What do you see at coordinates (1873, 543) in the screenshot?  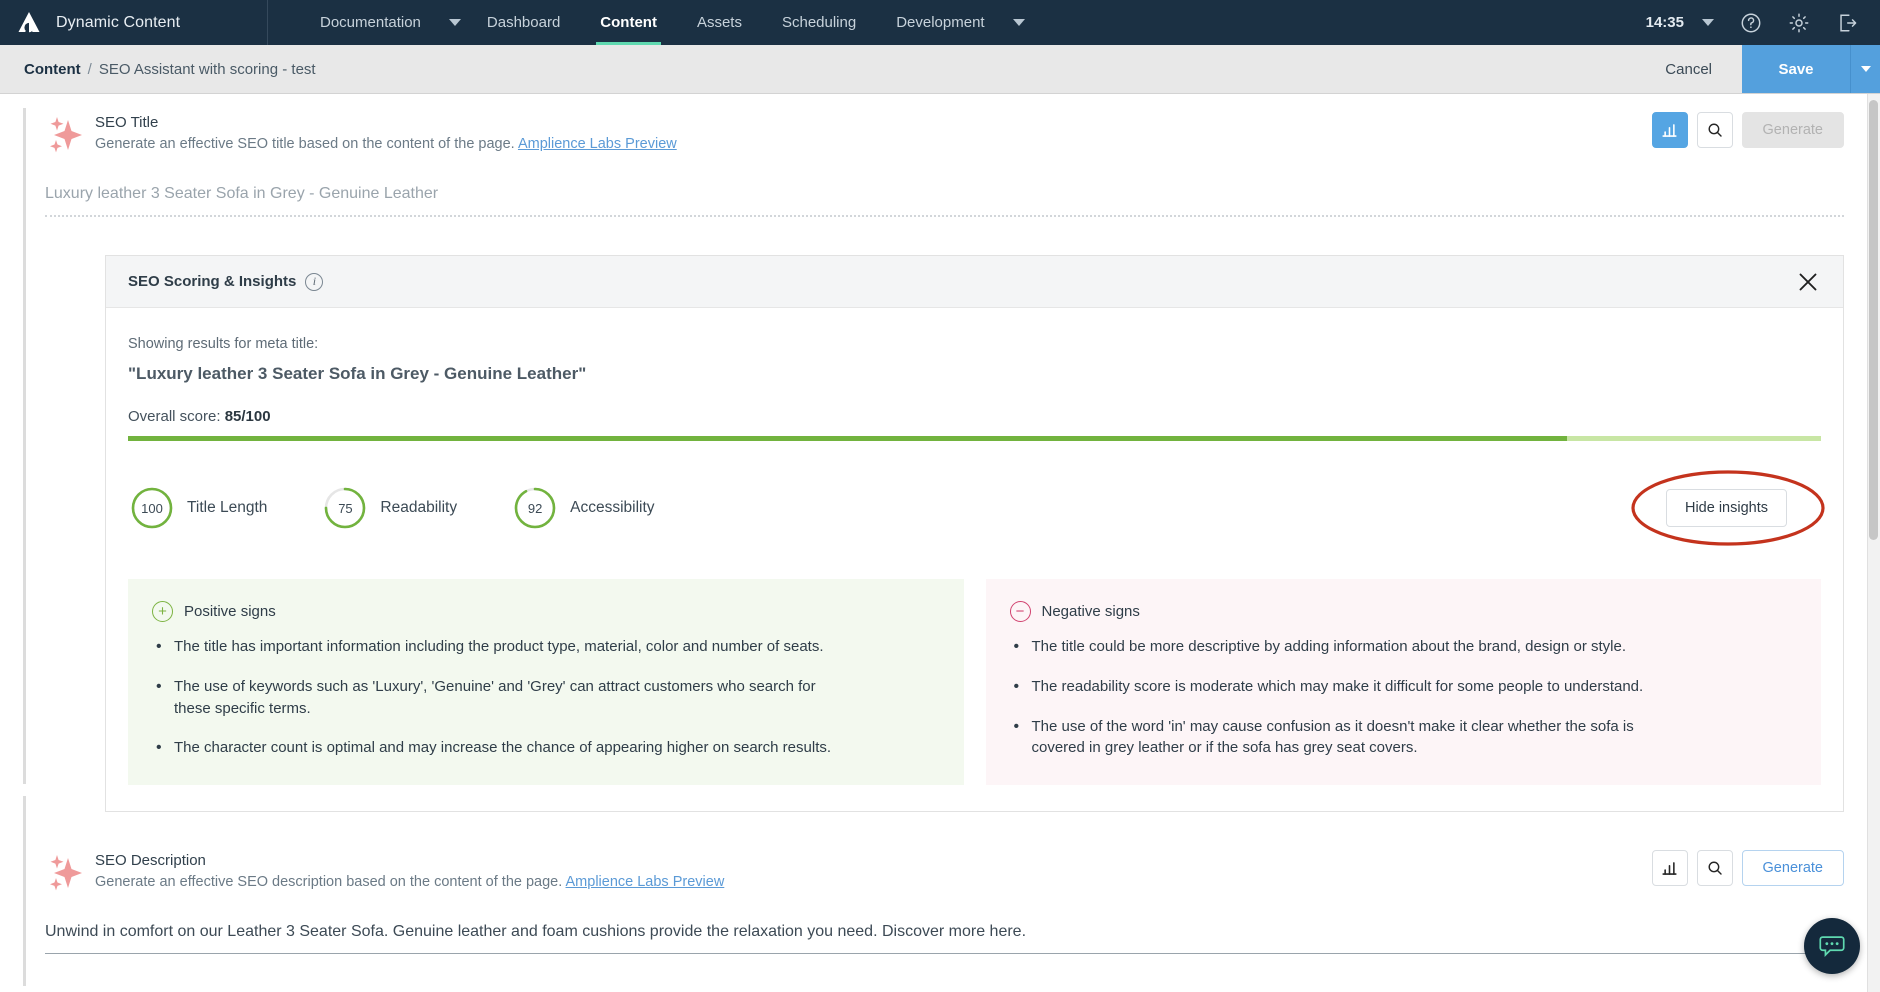 I see `page-scrollbar` at bounding box center [1873, 543].